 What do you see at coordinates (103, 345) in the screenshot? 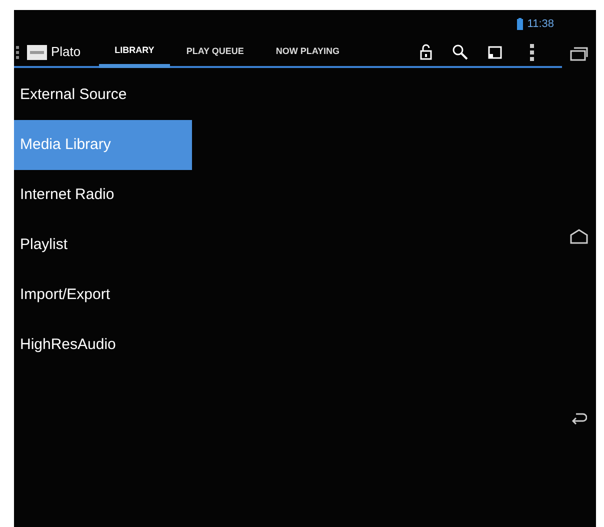
I see `menu-item: HighResAudio` at bounding box center [103, 345].